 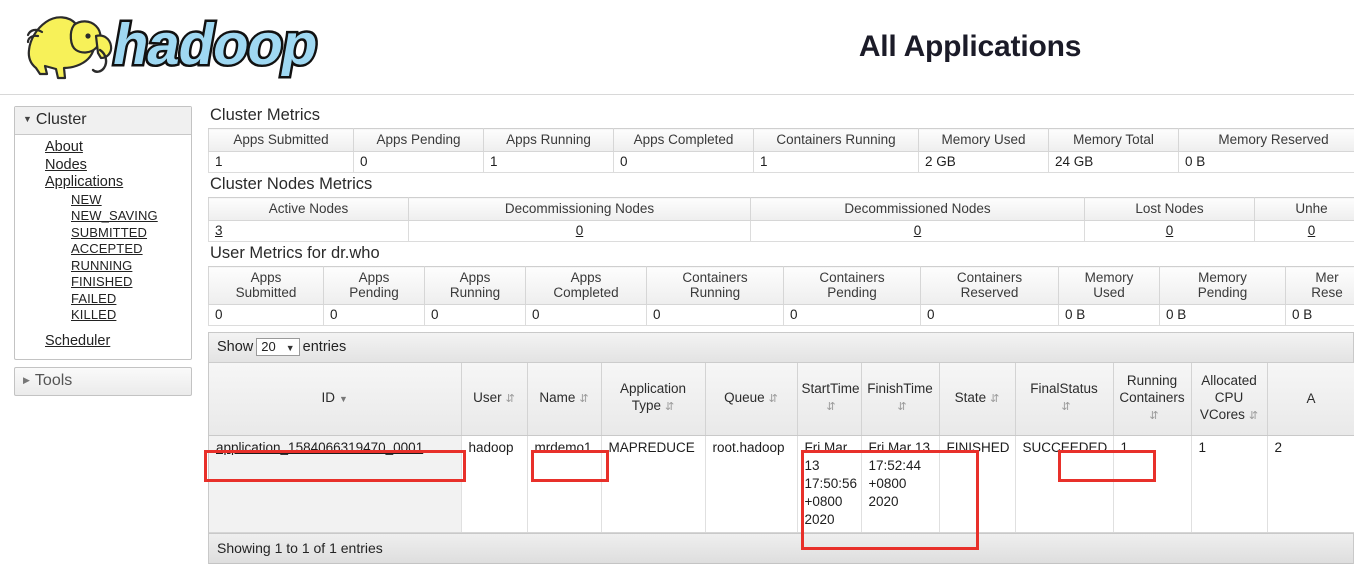 I want to click on col-application-type: Application Type ⇵, so click(x=653, y=399).